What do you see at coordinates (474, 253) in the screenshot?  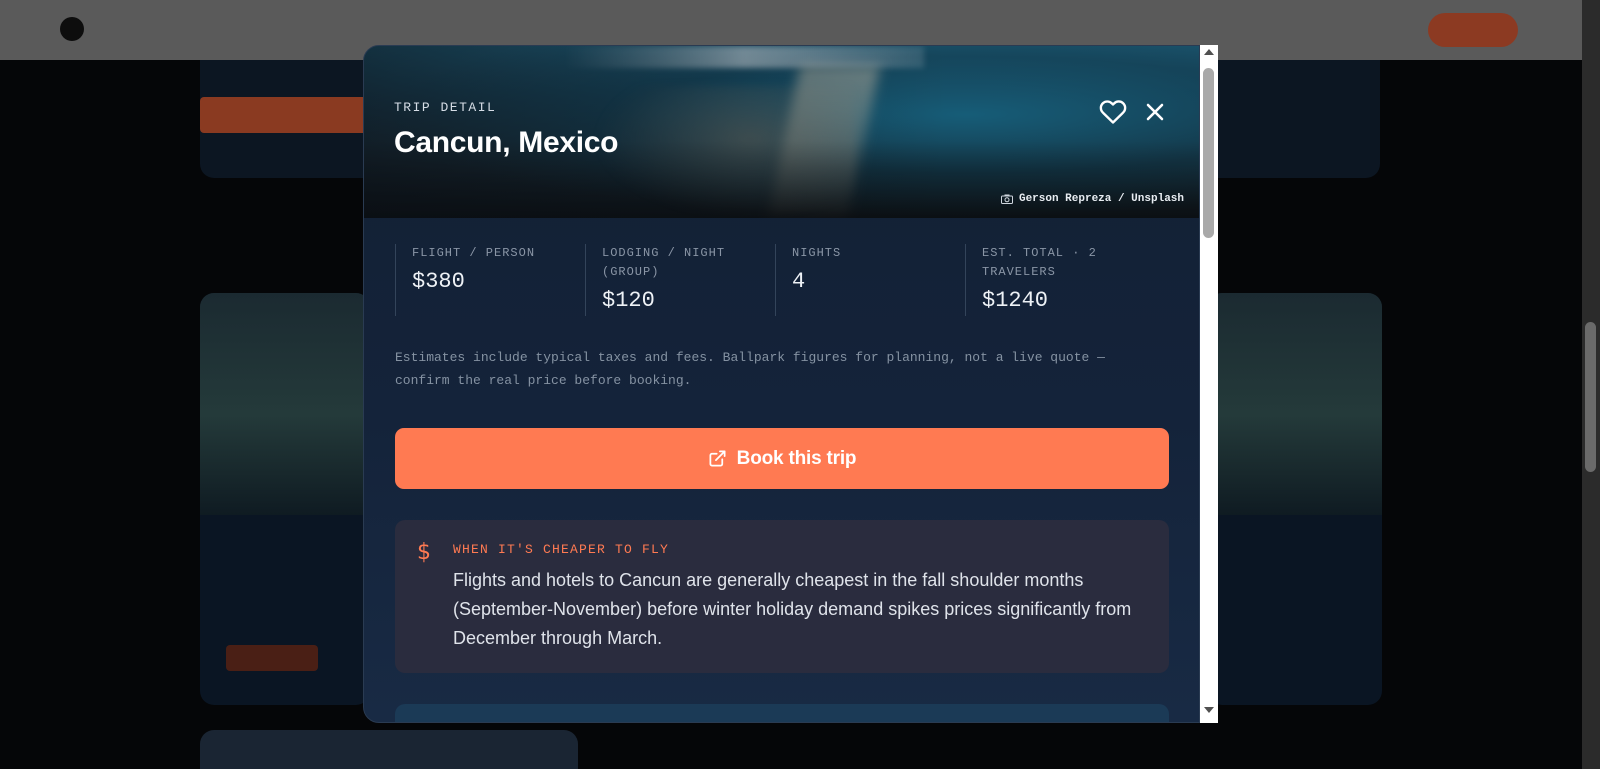 I see `stat-label: FLIGHT / PERSON` at bounding box center [474, 253].